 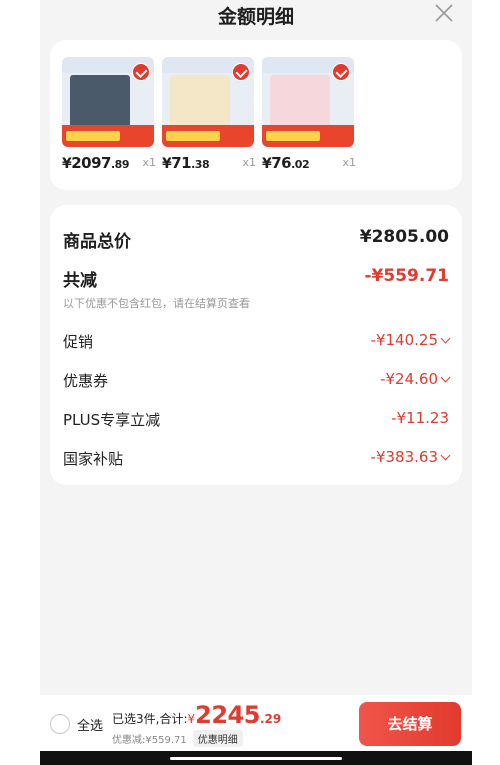 I want to click on discount-row-promotion: 促销 -¥140.25, so click(x=257, y=343).